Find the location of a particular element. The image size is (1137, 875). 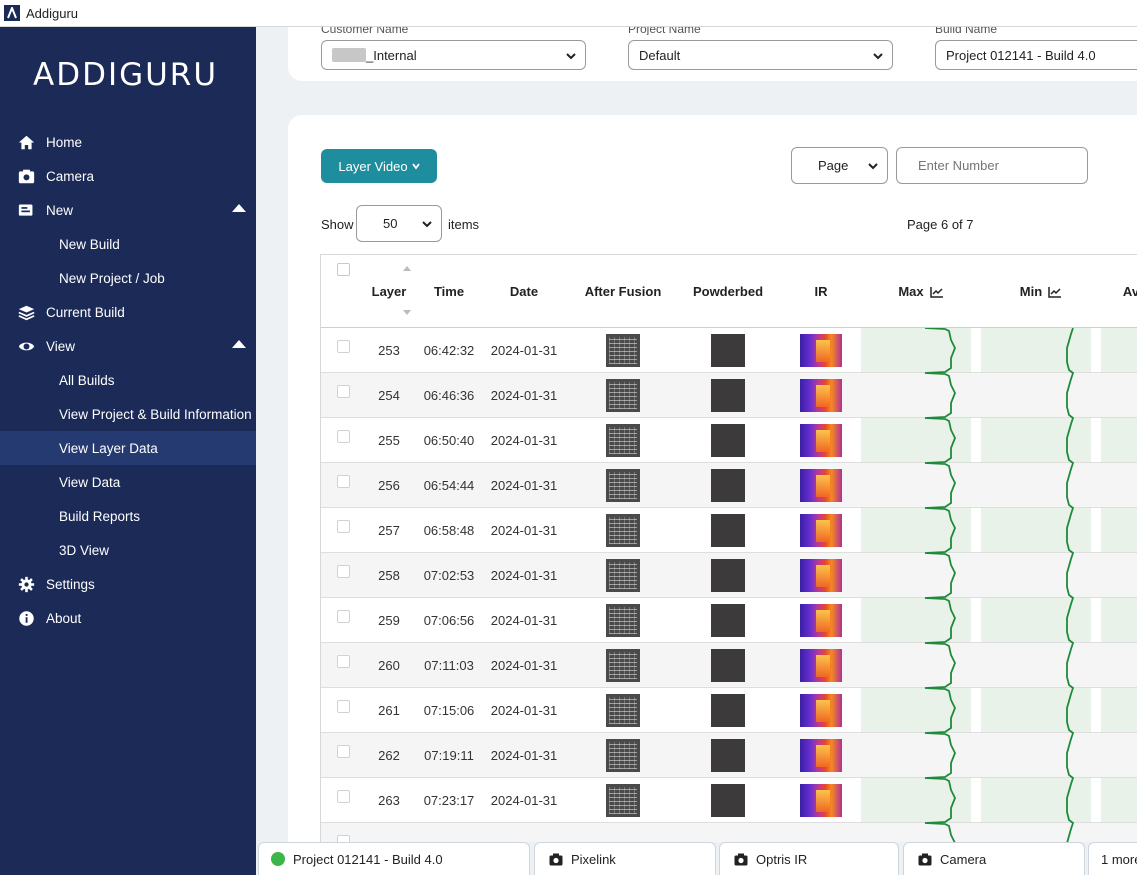

page-select: Page is located at coordinates (839, 165).